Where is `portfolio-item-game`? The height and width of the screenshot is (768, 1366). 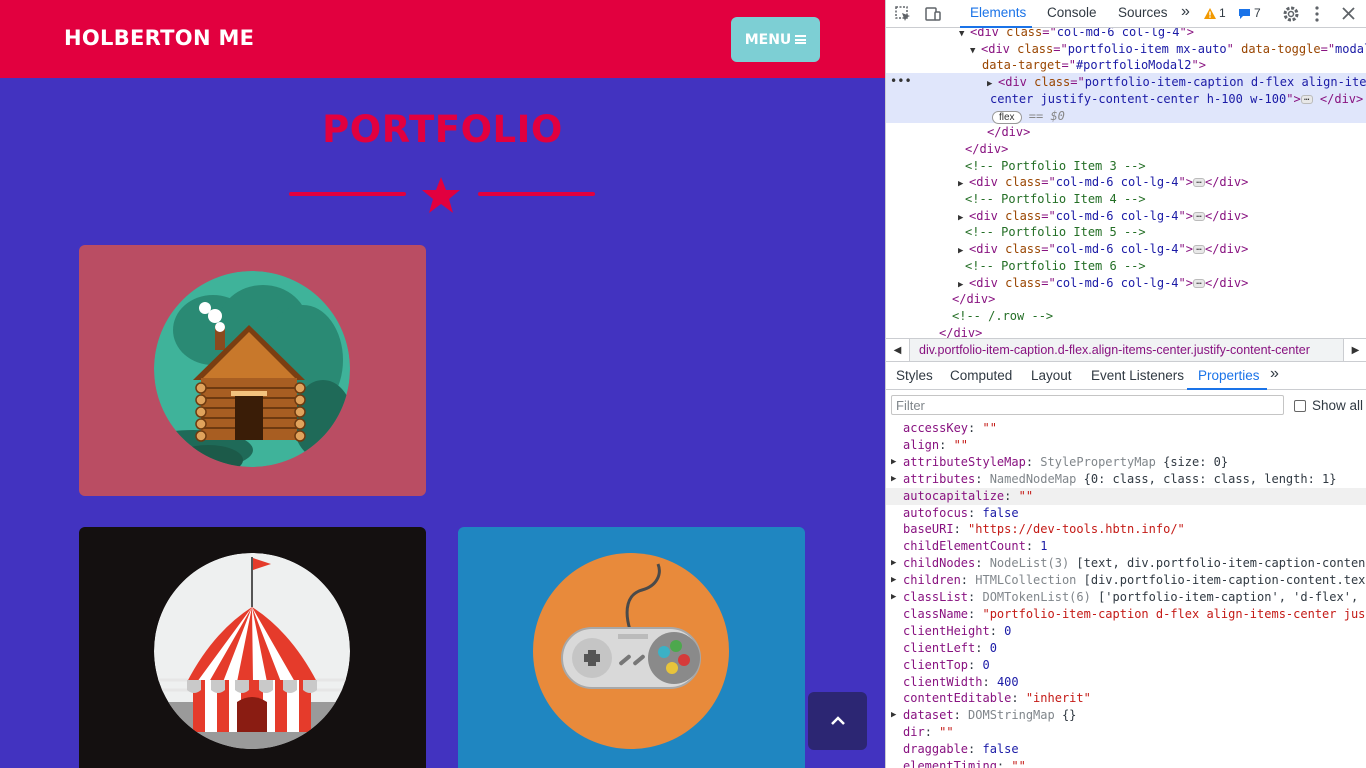 portfolio-item-game is located at coordinates (631, 647).